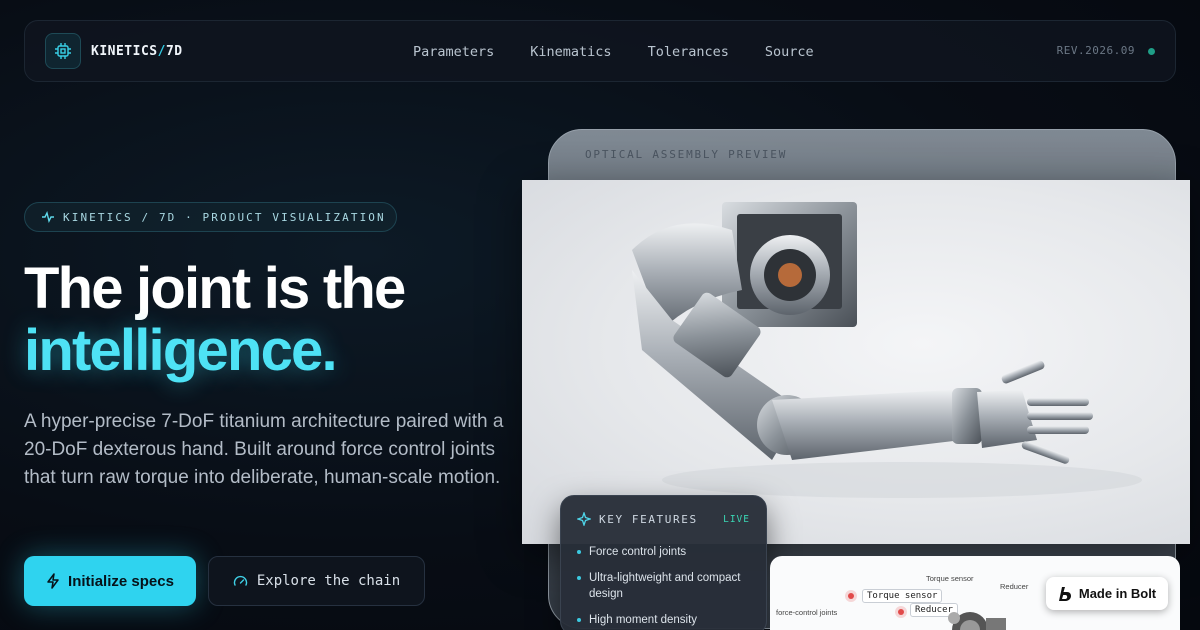 The image size is (1200, 630). What do you see at coordinates (688, 52) in the screenshot?
I see `nav-link-tolerances: Tolerances` at bounding box center [688, 52].